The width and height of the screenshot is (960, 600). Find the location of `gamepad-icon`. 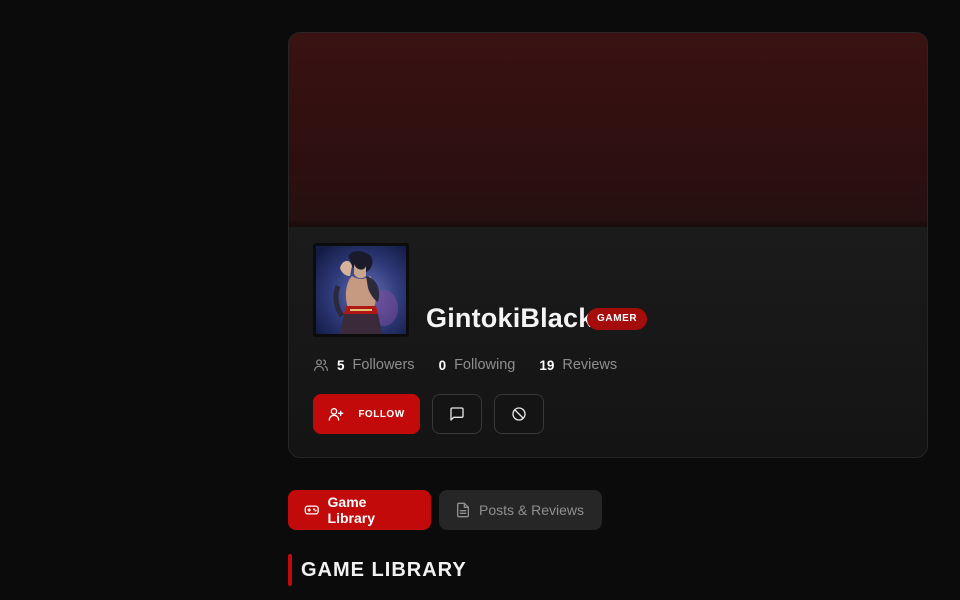

gamepad-icon is located at coordinates (311, 510).